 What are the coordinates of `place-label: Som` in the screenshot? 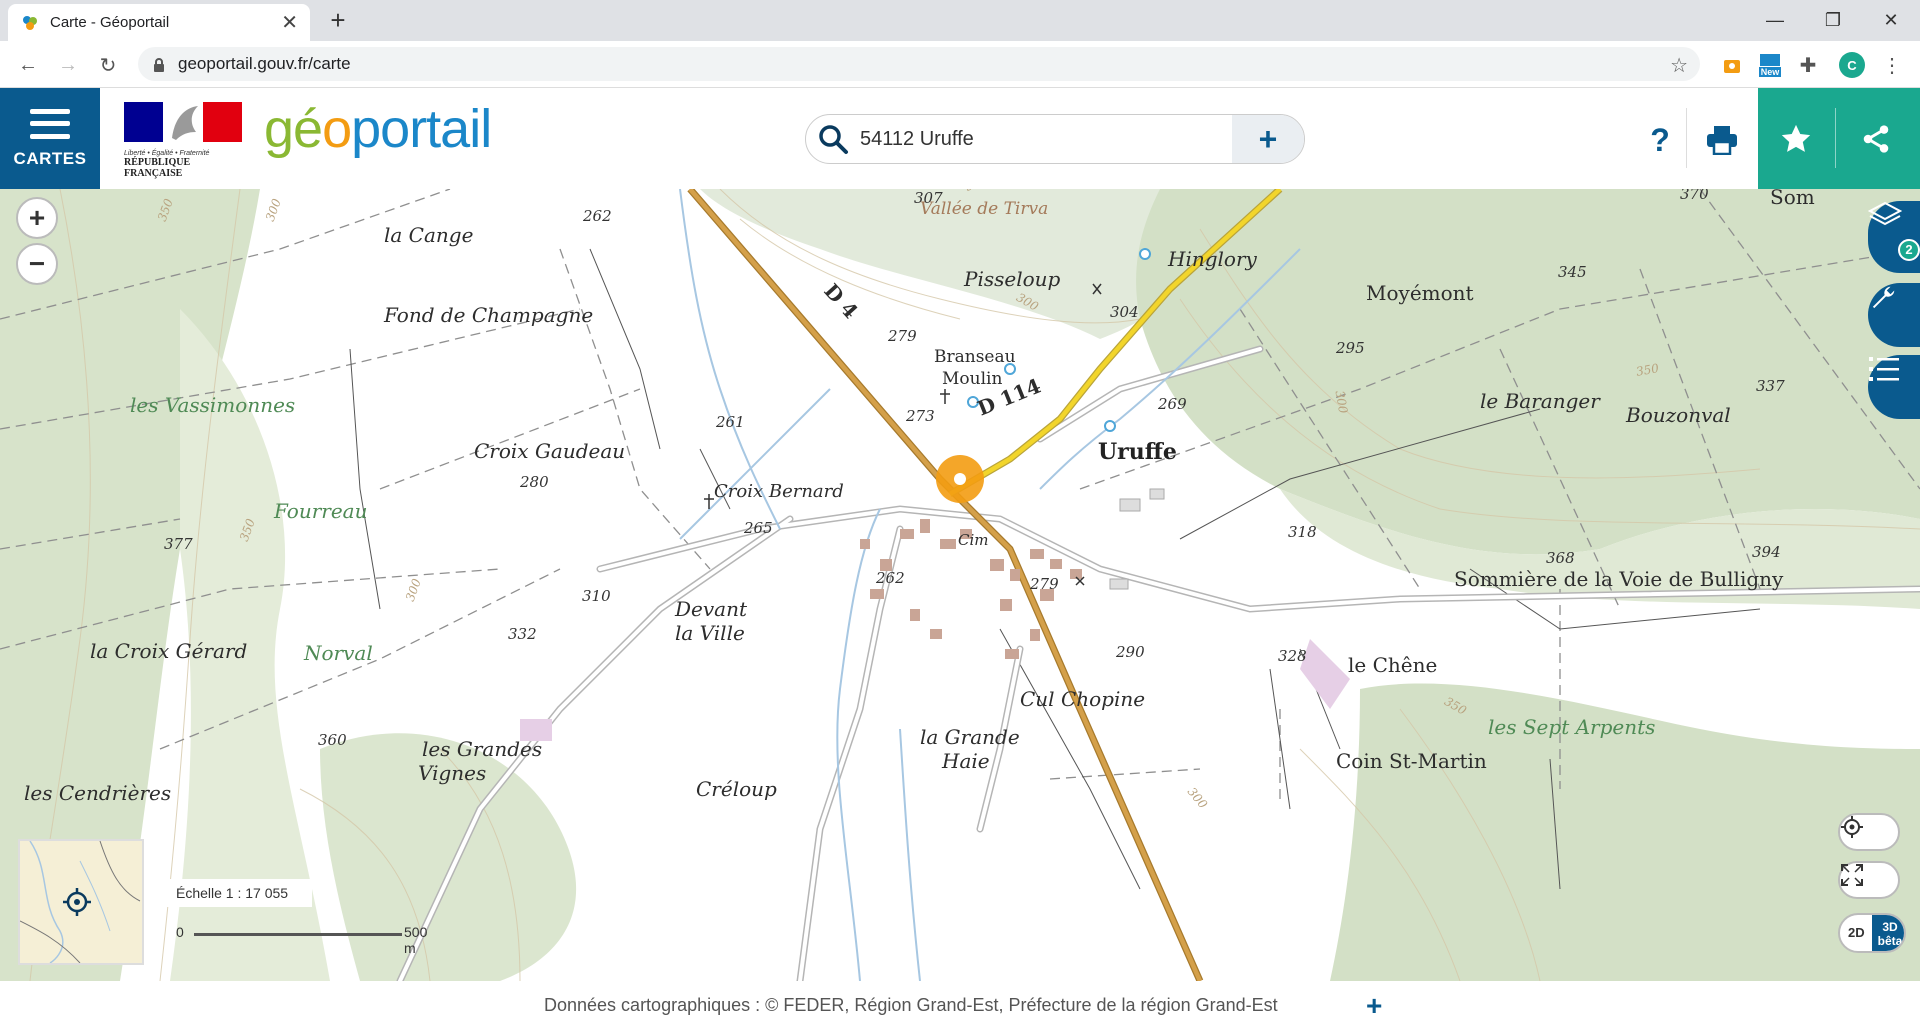 It's located at (1792, 199).